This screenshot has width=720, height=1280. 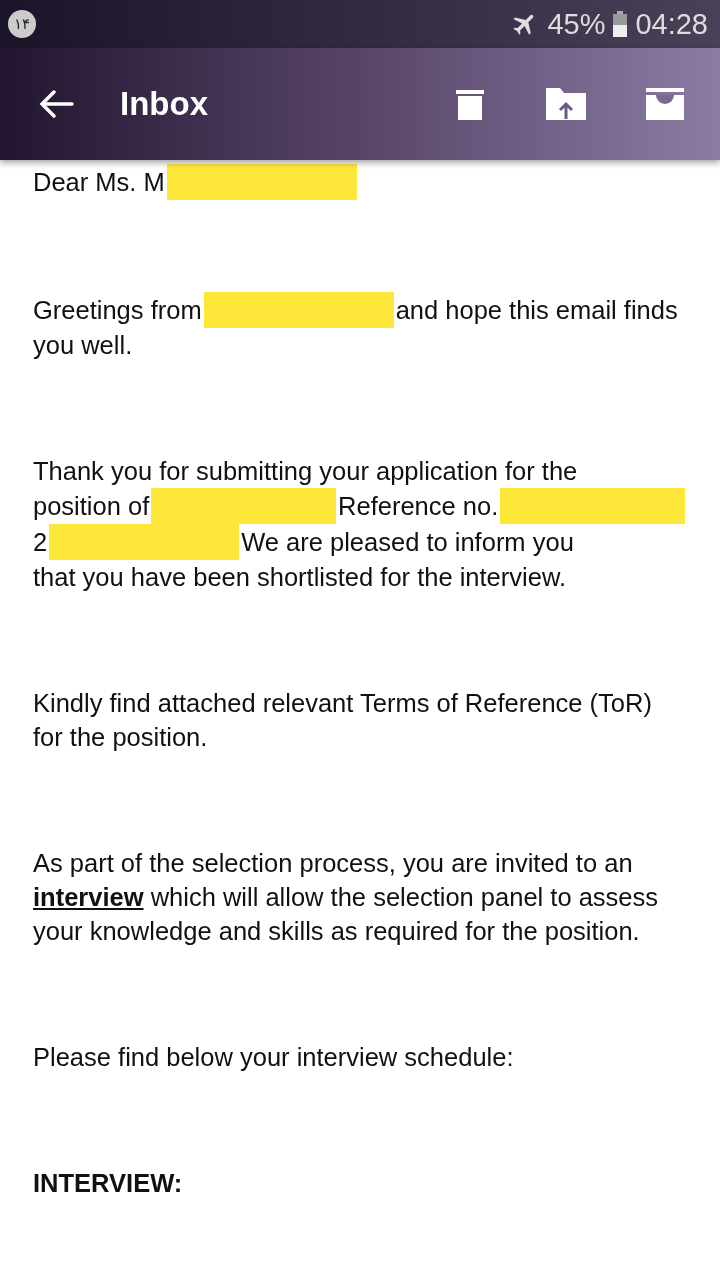 I want to click on email-text: position of, so click(x=91, y=506).